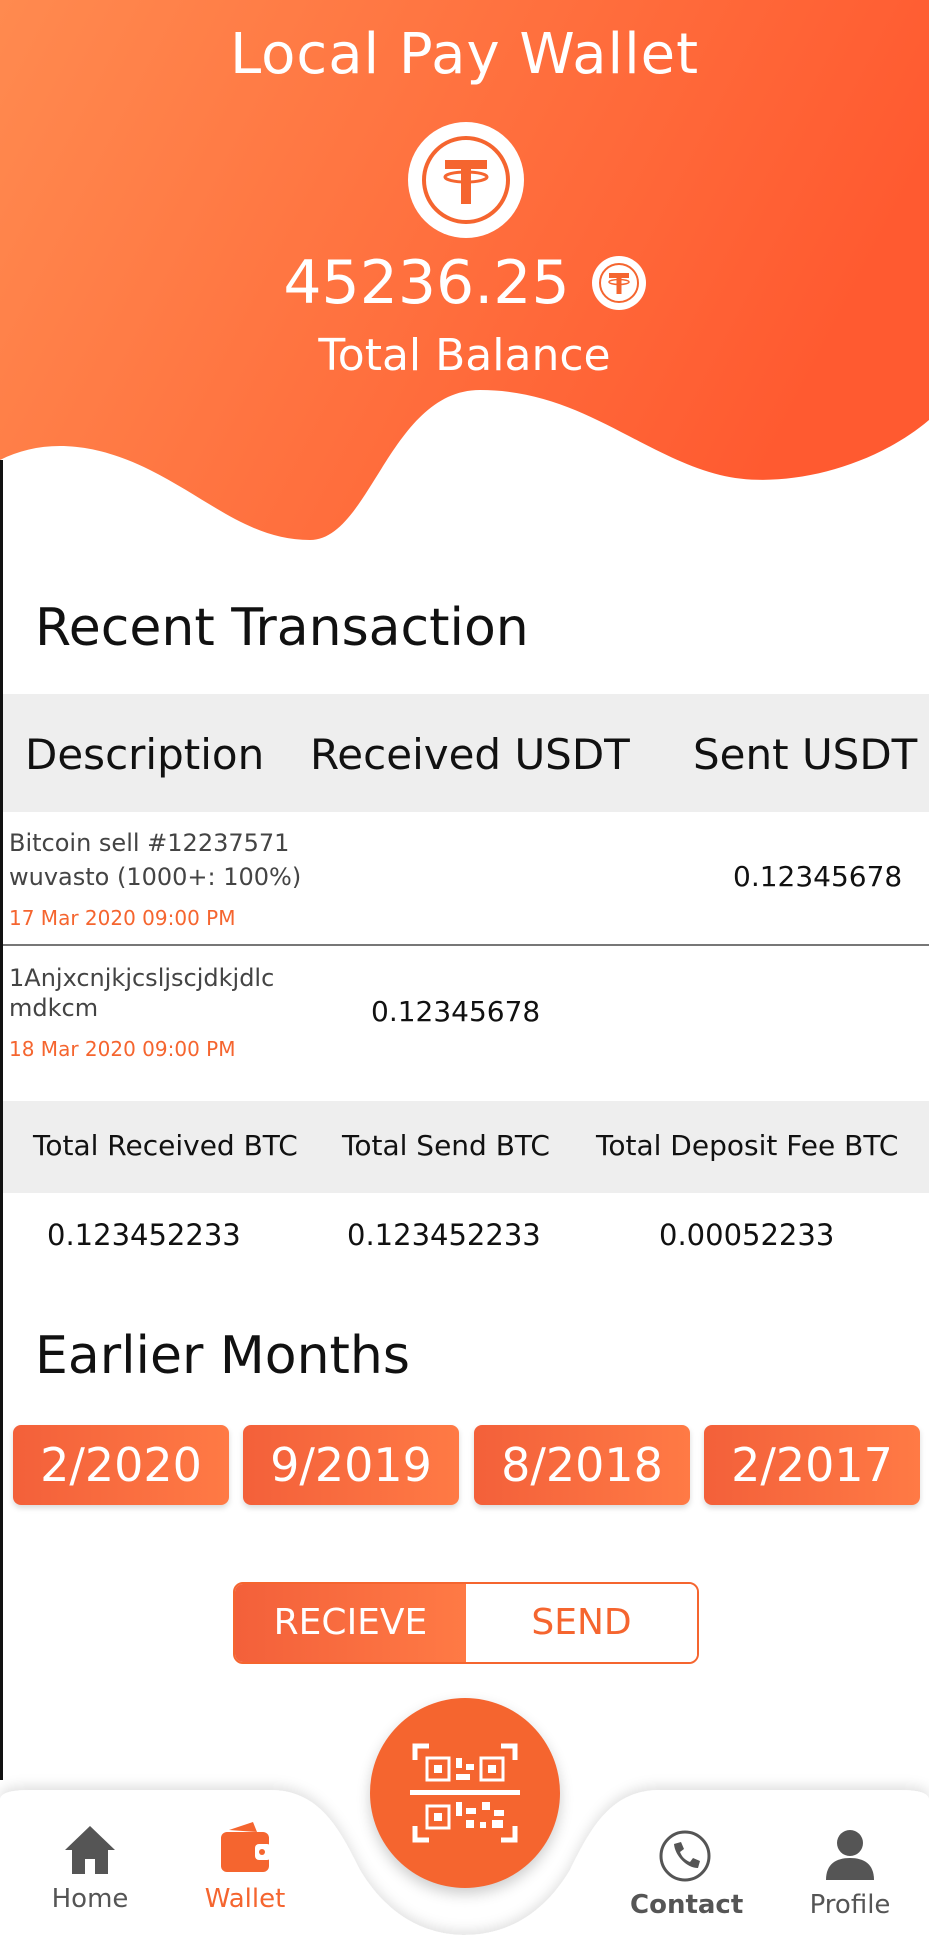 This screenshot has height=1948, width=929. I want to click on month-button: 2/2017, so click(812, 1465).